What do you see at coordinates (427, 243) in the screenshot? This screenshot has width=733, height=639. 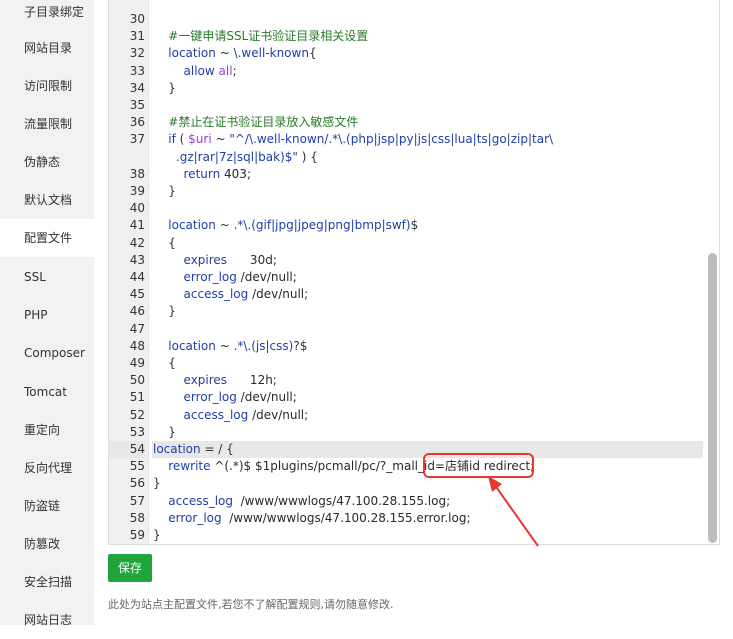 I see `code-text: {` at bounding box center [427, 243].